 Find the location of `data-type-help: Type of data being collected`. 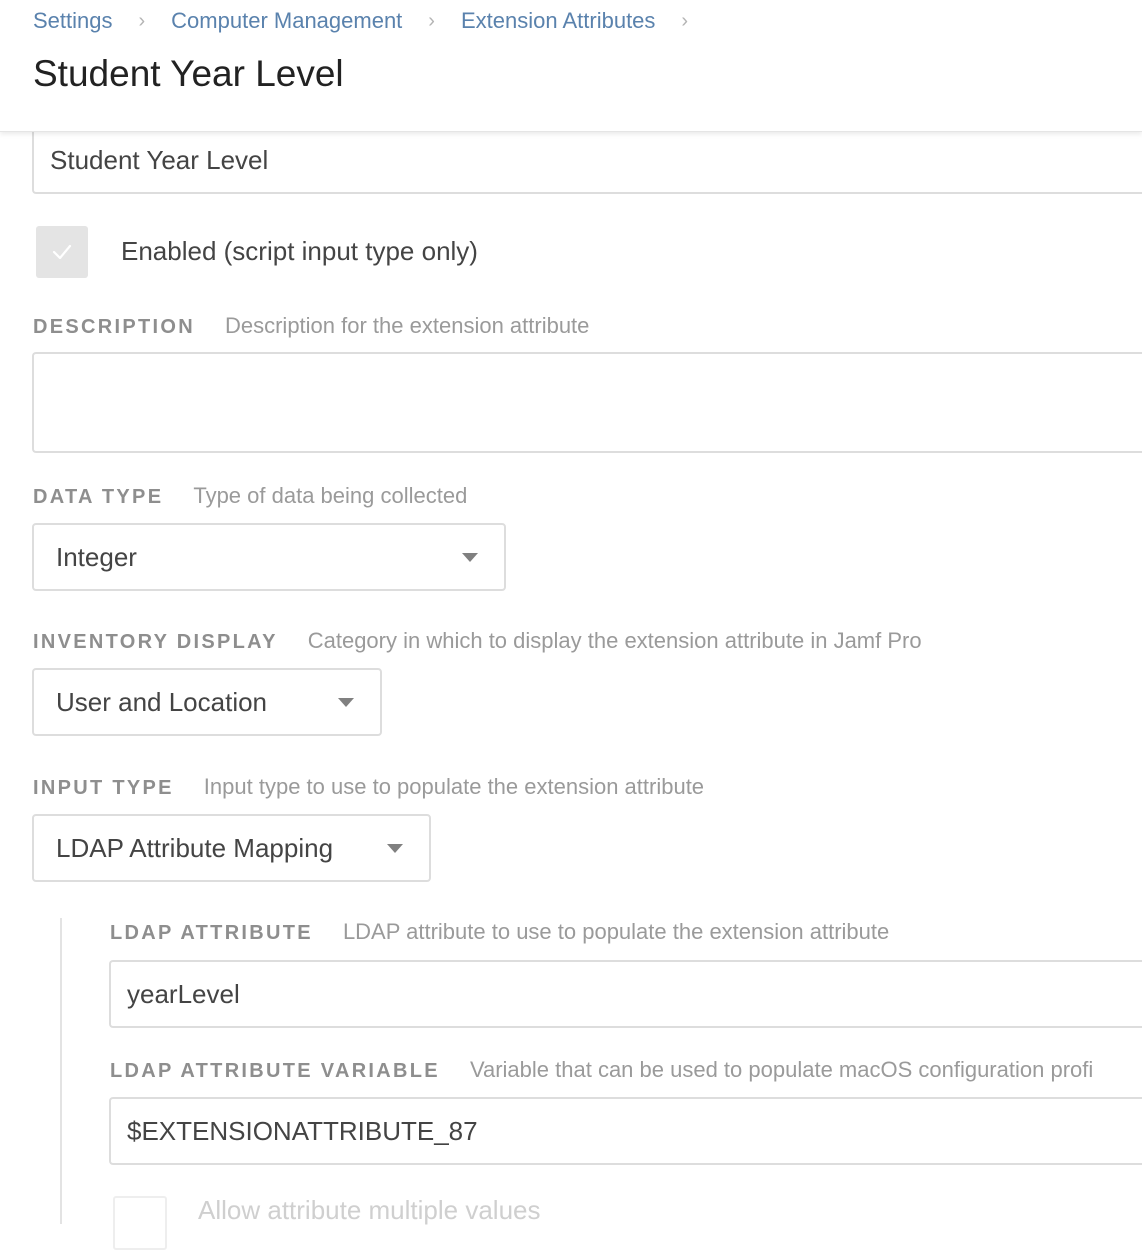

data-type-help: Type of data being collected is located at coordinates (330, 495).